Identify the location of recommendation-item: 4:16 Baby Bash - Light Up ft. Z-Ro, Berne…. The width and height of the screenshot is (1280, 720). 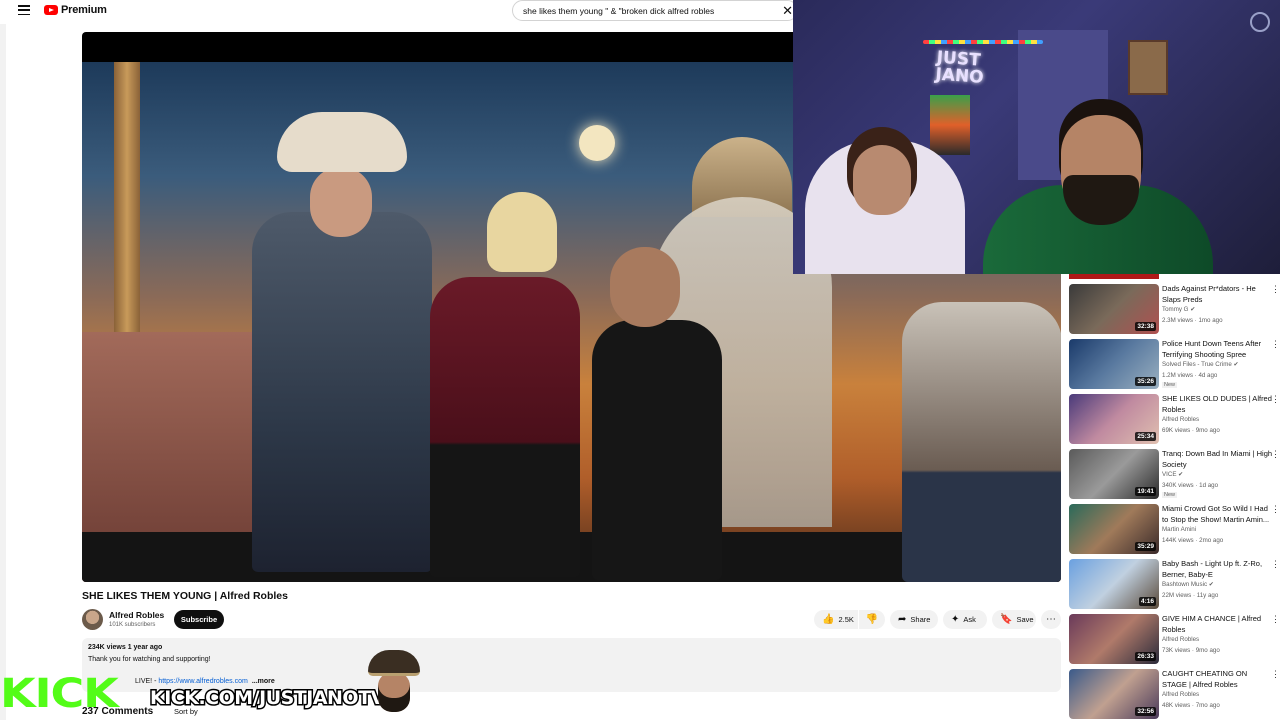
(1174, 585).